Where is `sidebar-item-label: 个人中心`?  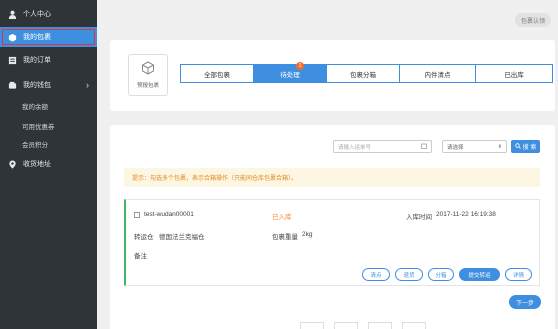
sidebar-item-label: 个人中心 is located at coordinates (37, 14).